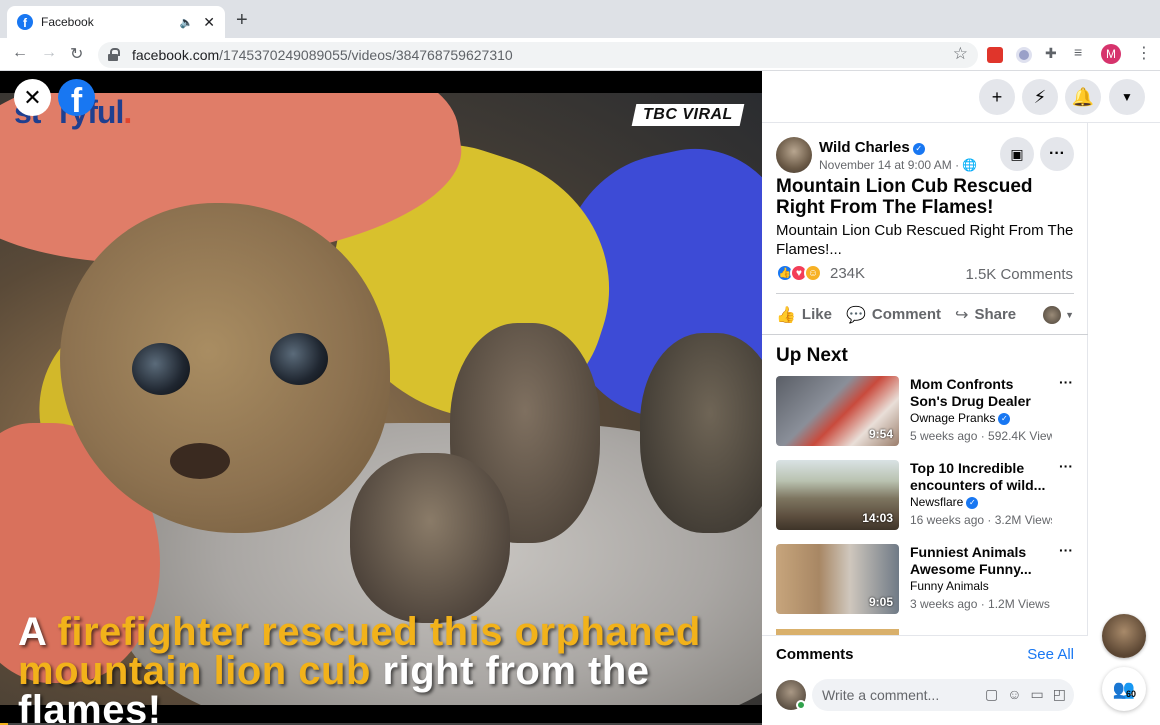 The height and width of the screenshot is (725, 1160). I want to click on mini-avatar, so click(1052, 314).